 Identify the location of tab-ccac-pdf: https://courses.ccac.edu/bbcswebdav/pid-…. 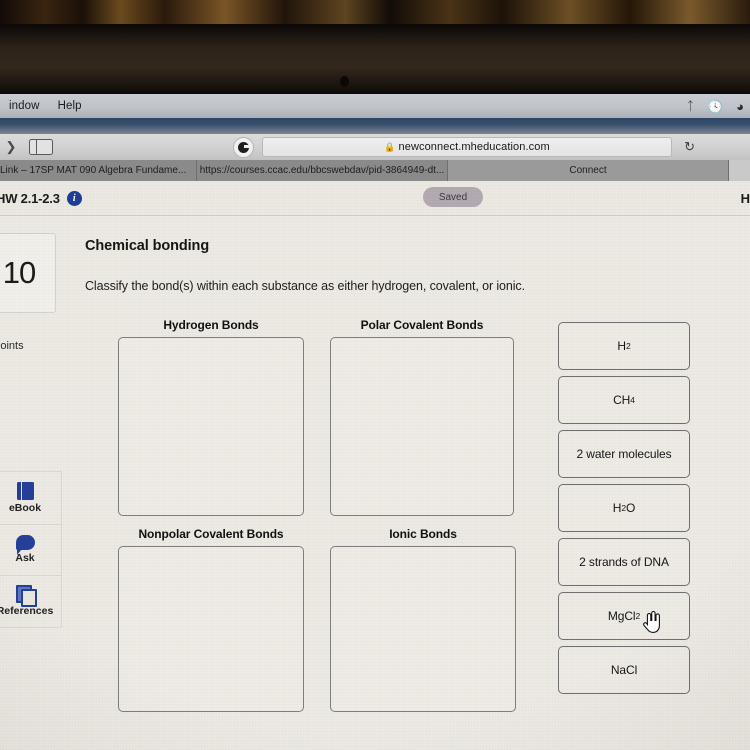
(322, 170).